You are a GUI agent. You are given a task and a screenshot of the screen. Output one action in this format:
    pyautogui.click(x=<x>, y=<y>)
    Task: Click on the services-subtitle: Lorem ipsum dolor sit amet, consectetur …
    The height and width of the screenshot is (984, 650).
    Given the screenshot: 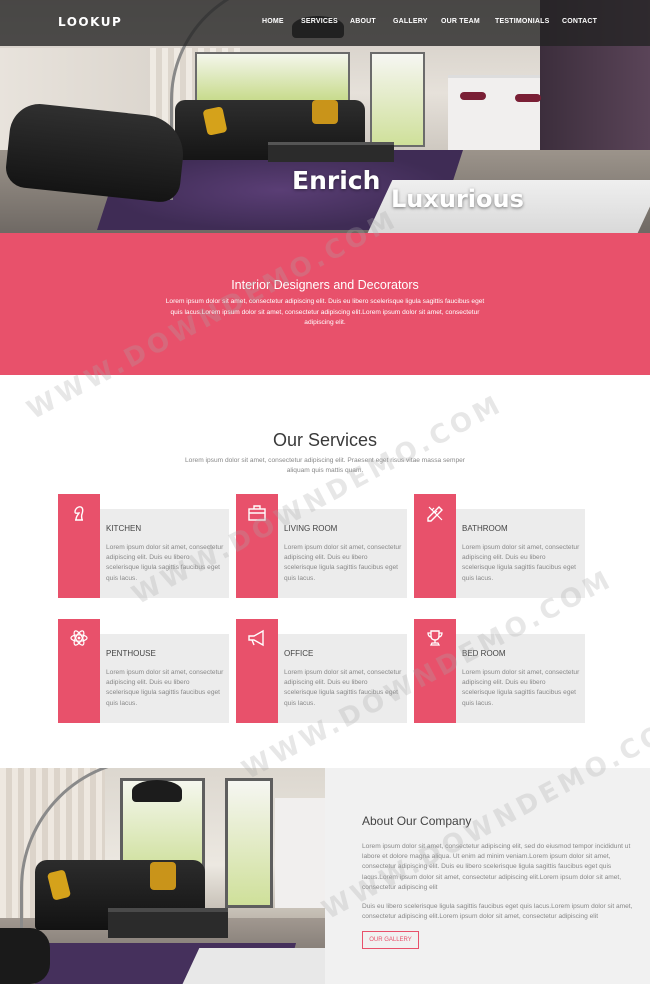 What is the action you would take?
    pyautogui.click(x=325, y=465)
    